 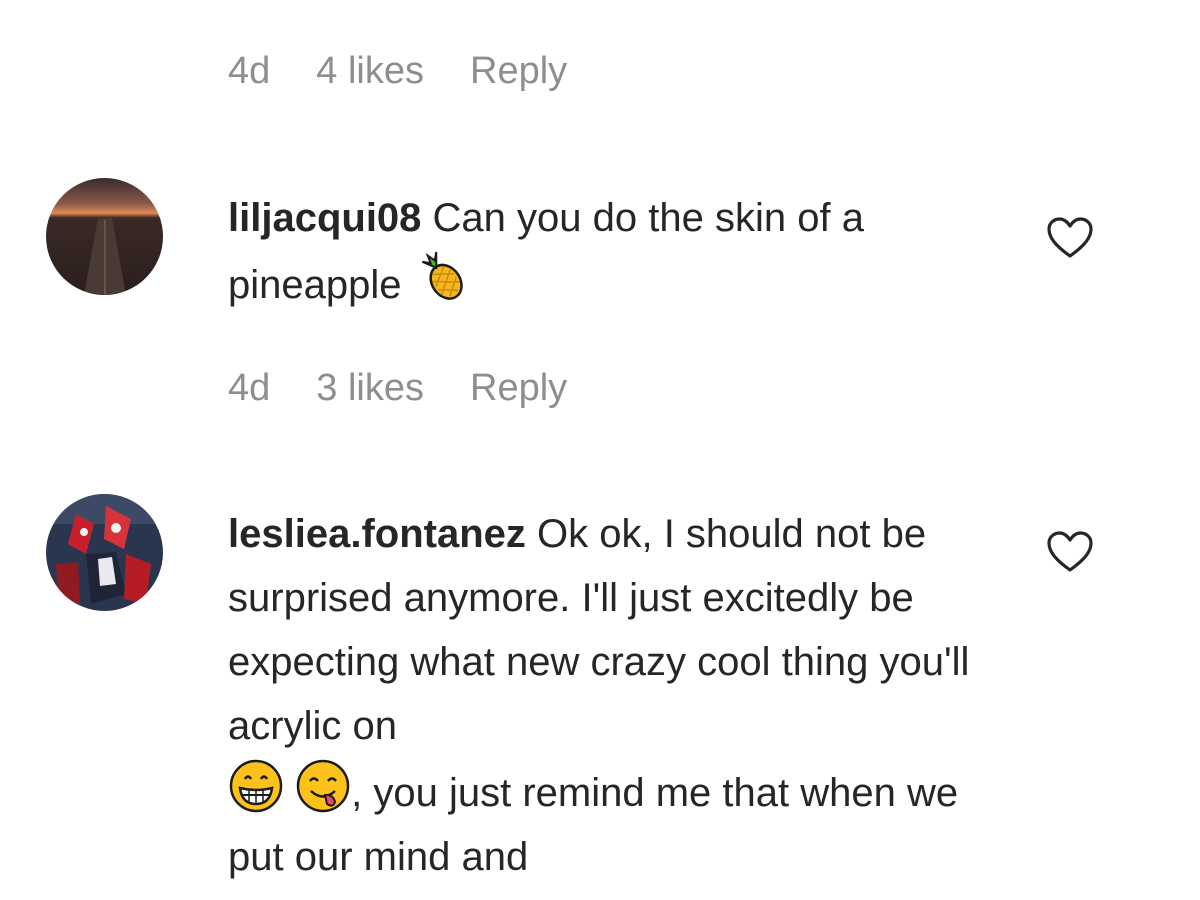 What do you see at coordinates (370, 388) in the screenshot?
I see `comment-likes-count: 3 likes` at bounding box center [370, 388].